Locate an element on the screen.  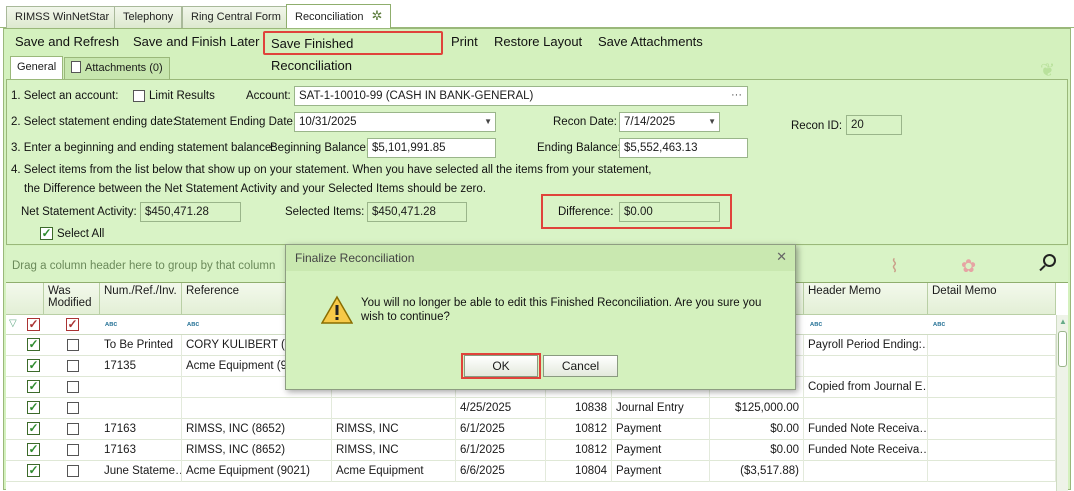
scroll-up-icon: ▲ is located at coordinates (1063, 321).